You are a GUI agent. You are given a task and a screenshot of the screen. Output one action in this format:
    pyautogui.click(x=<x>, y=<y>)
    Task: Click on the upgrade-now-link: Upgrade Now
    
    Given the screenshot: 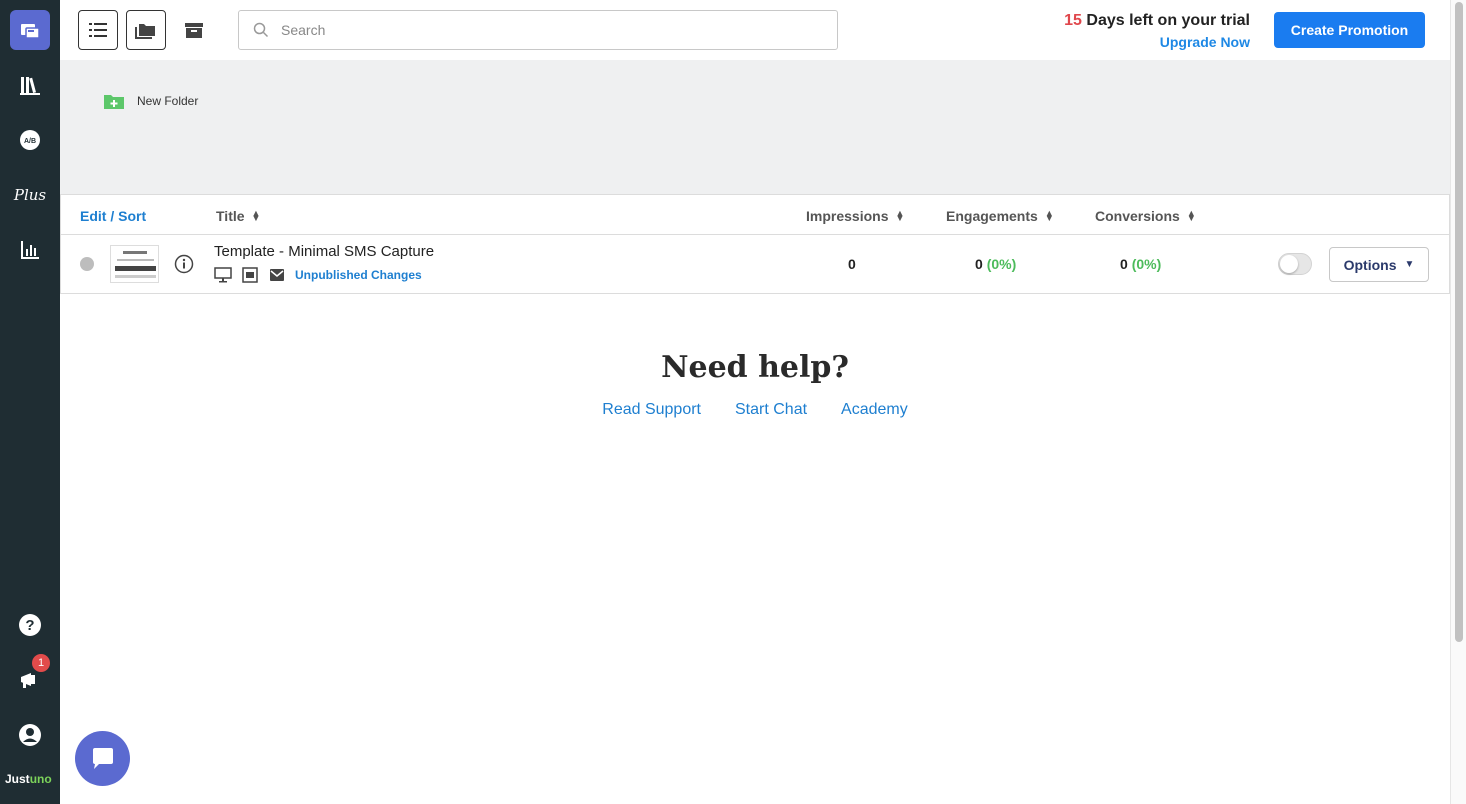 What is the action you would take?
    pyautogui.click(x=1157, y=42)
    